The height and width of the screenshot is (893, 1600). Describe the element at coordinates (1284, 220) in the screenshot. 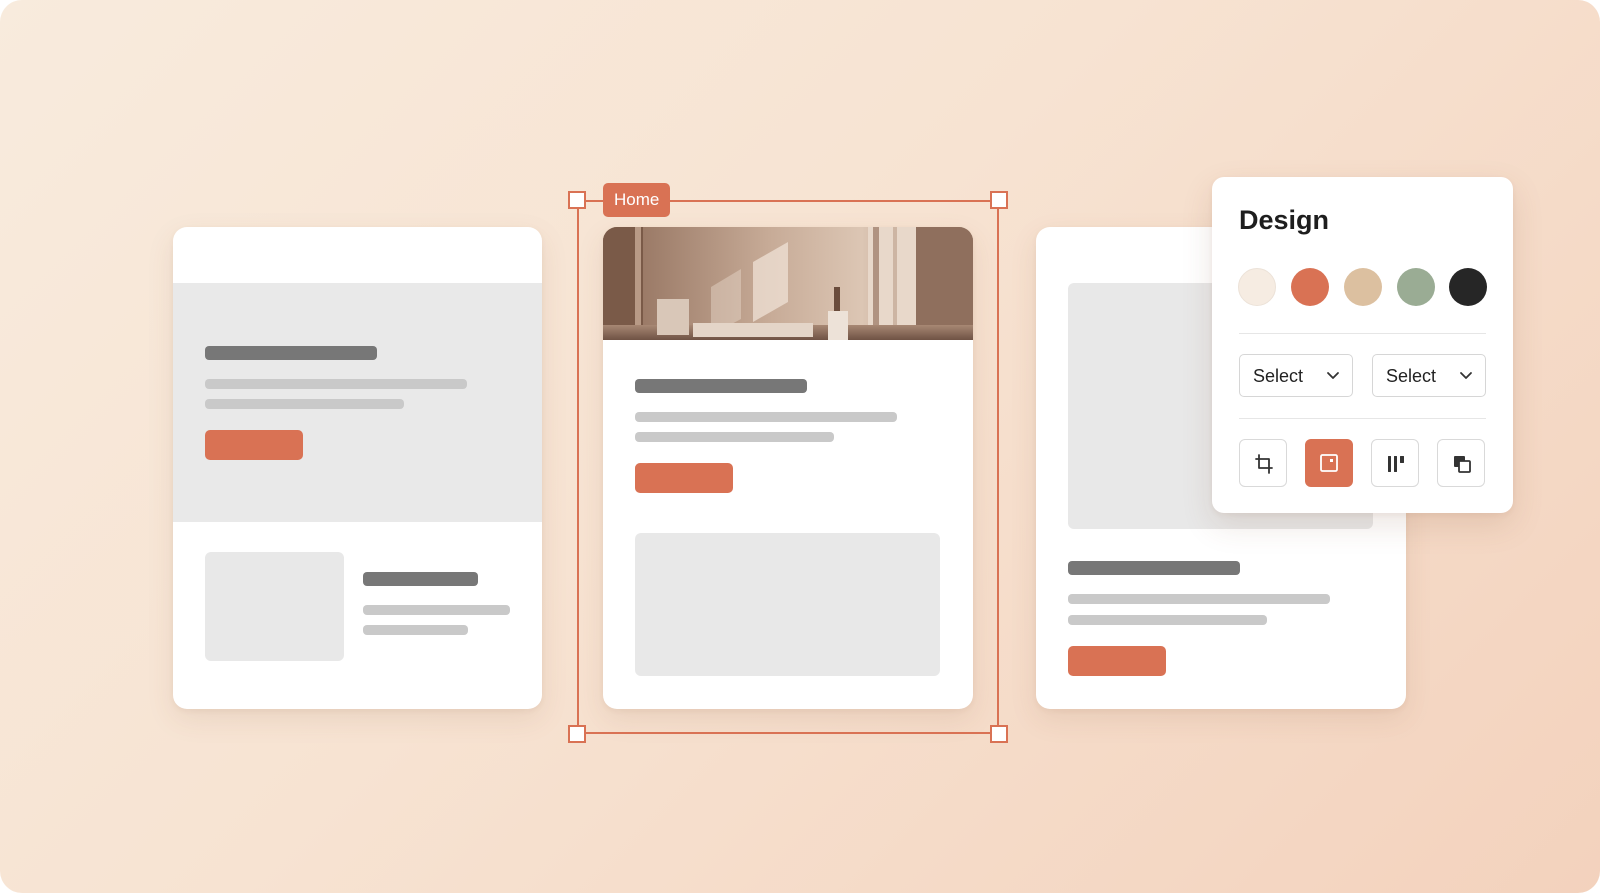

I see `panel-title: Design` at that location.